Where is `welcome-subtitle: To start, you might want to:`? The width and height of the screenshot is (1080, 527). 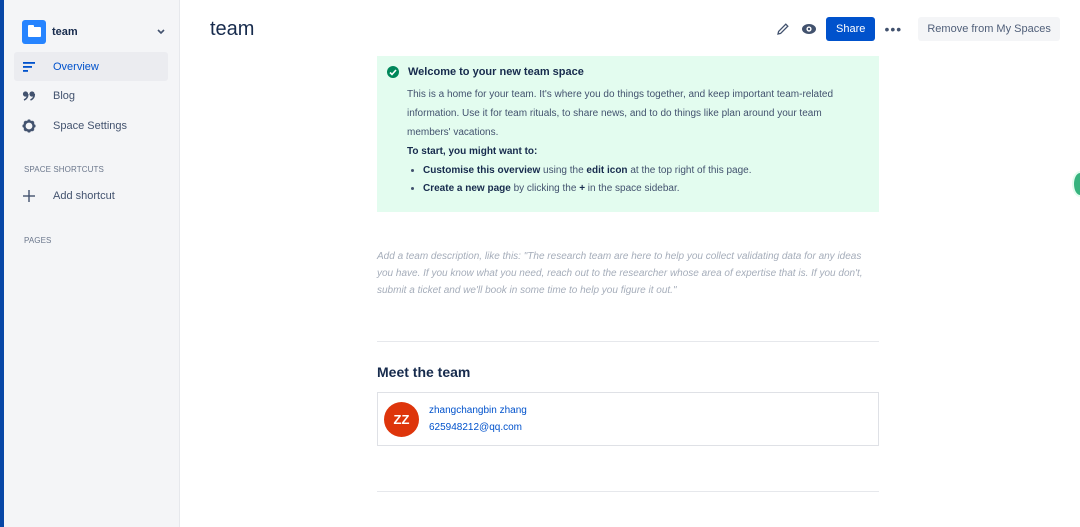 welcome-subtitle: To start, you might want to: is located at coordinates (472, 151).